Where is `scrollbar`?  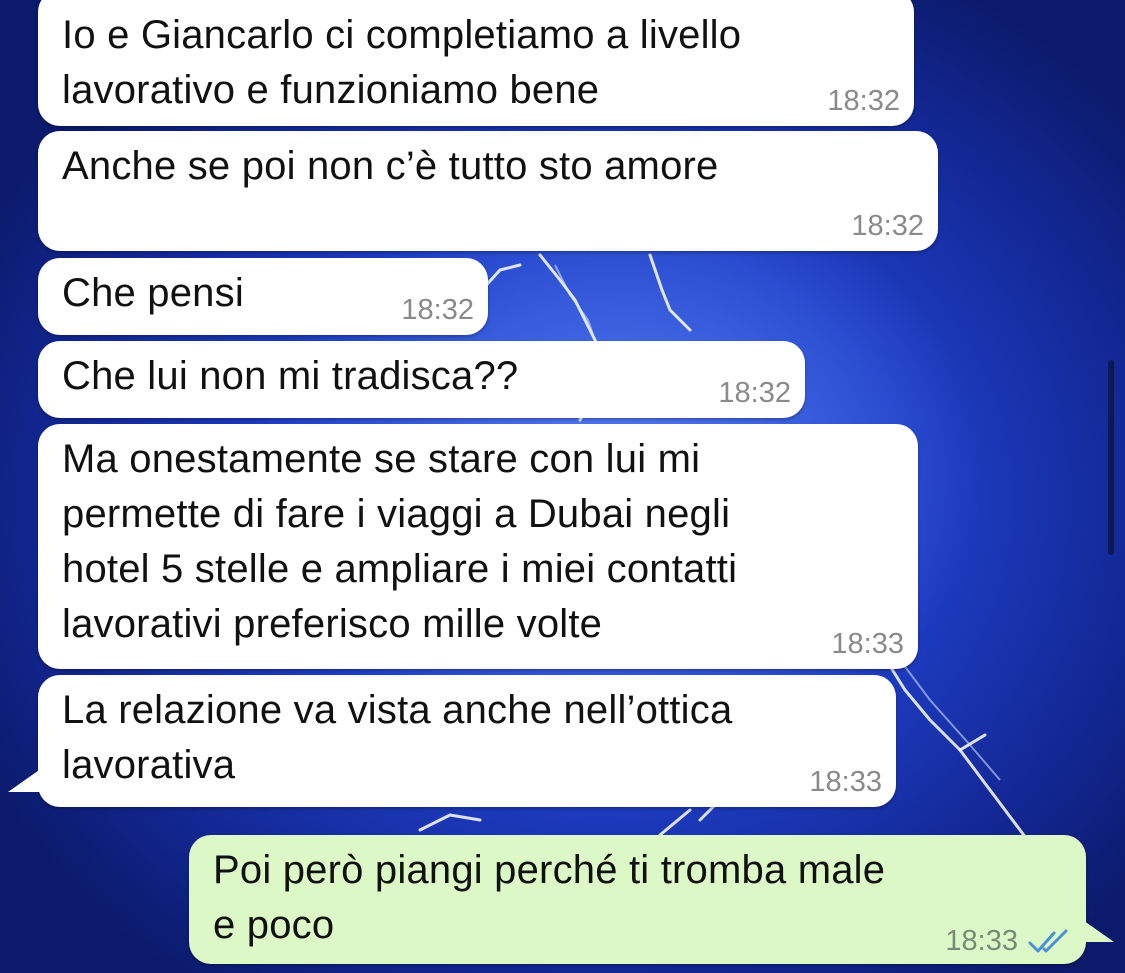
scrollbar is located at coordinates (1111, 457).